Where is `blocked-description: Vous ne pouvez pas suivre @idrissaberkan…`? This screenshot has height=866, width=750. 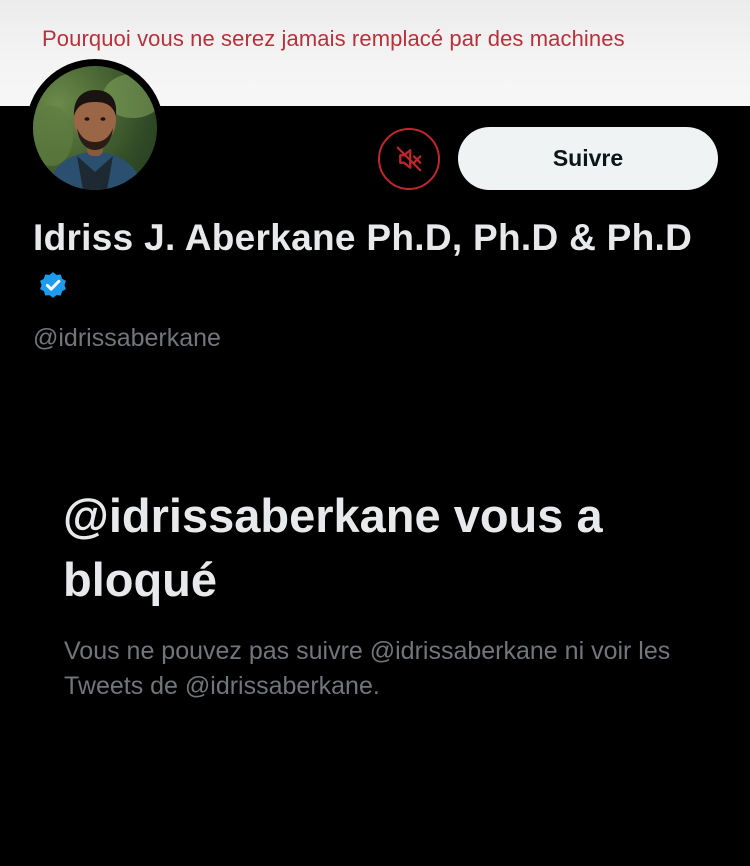
blocked-description: Vous ne pouvez pas suivre @idrissaberkan… is located at coordinates (367, 668).